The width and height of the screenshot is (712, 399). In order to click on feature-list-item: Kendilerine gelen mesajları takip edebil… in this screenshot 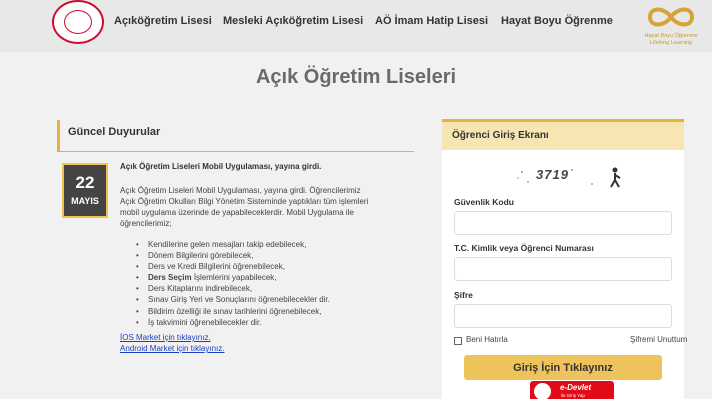, I will do `click(233, 244)`.